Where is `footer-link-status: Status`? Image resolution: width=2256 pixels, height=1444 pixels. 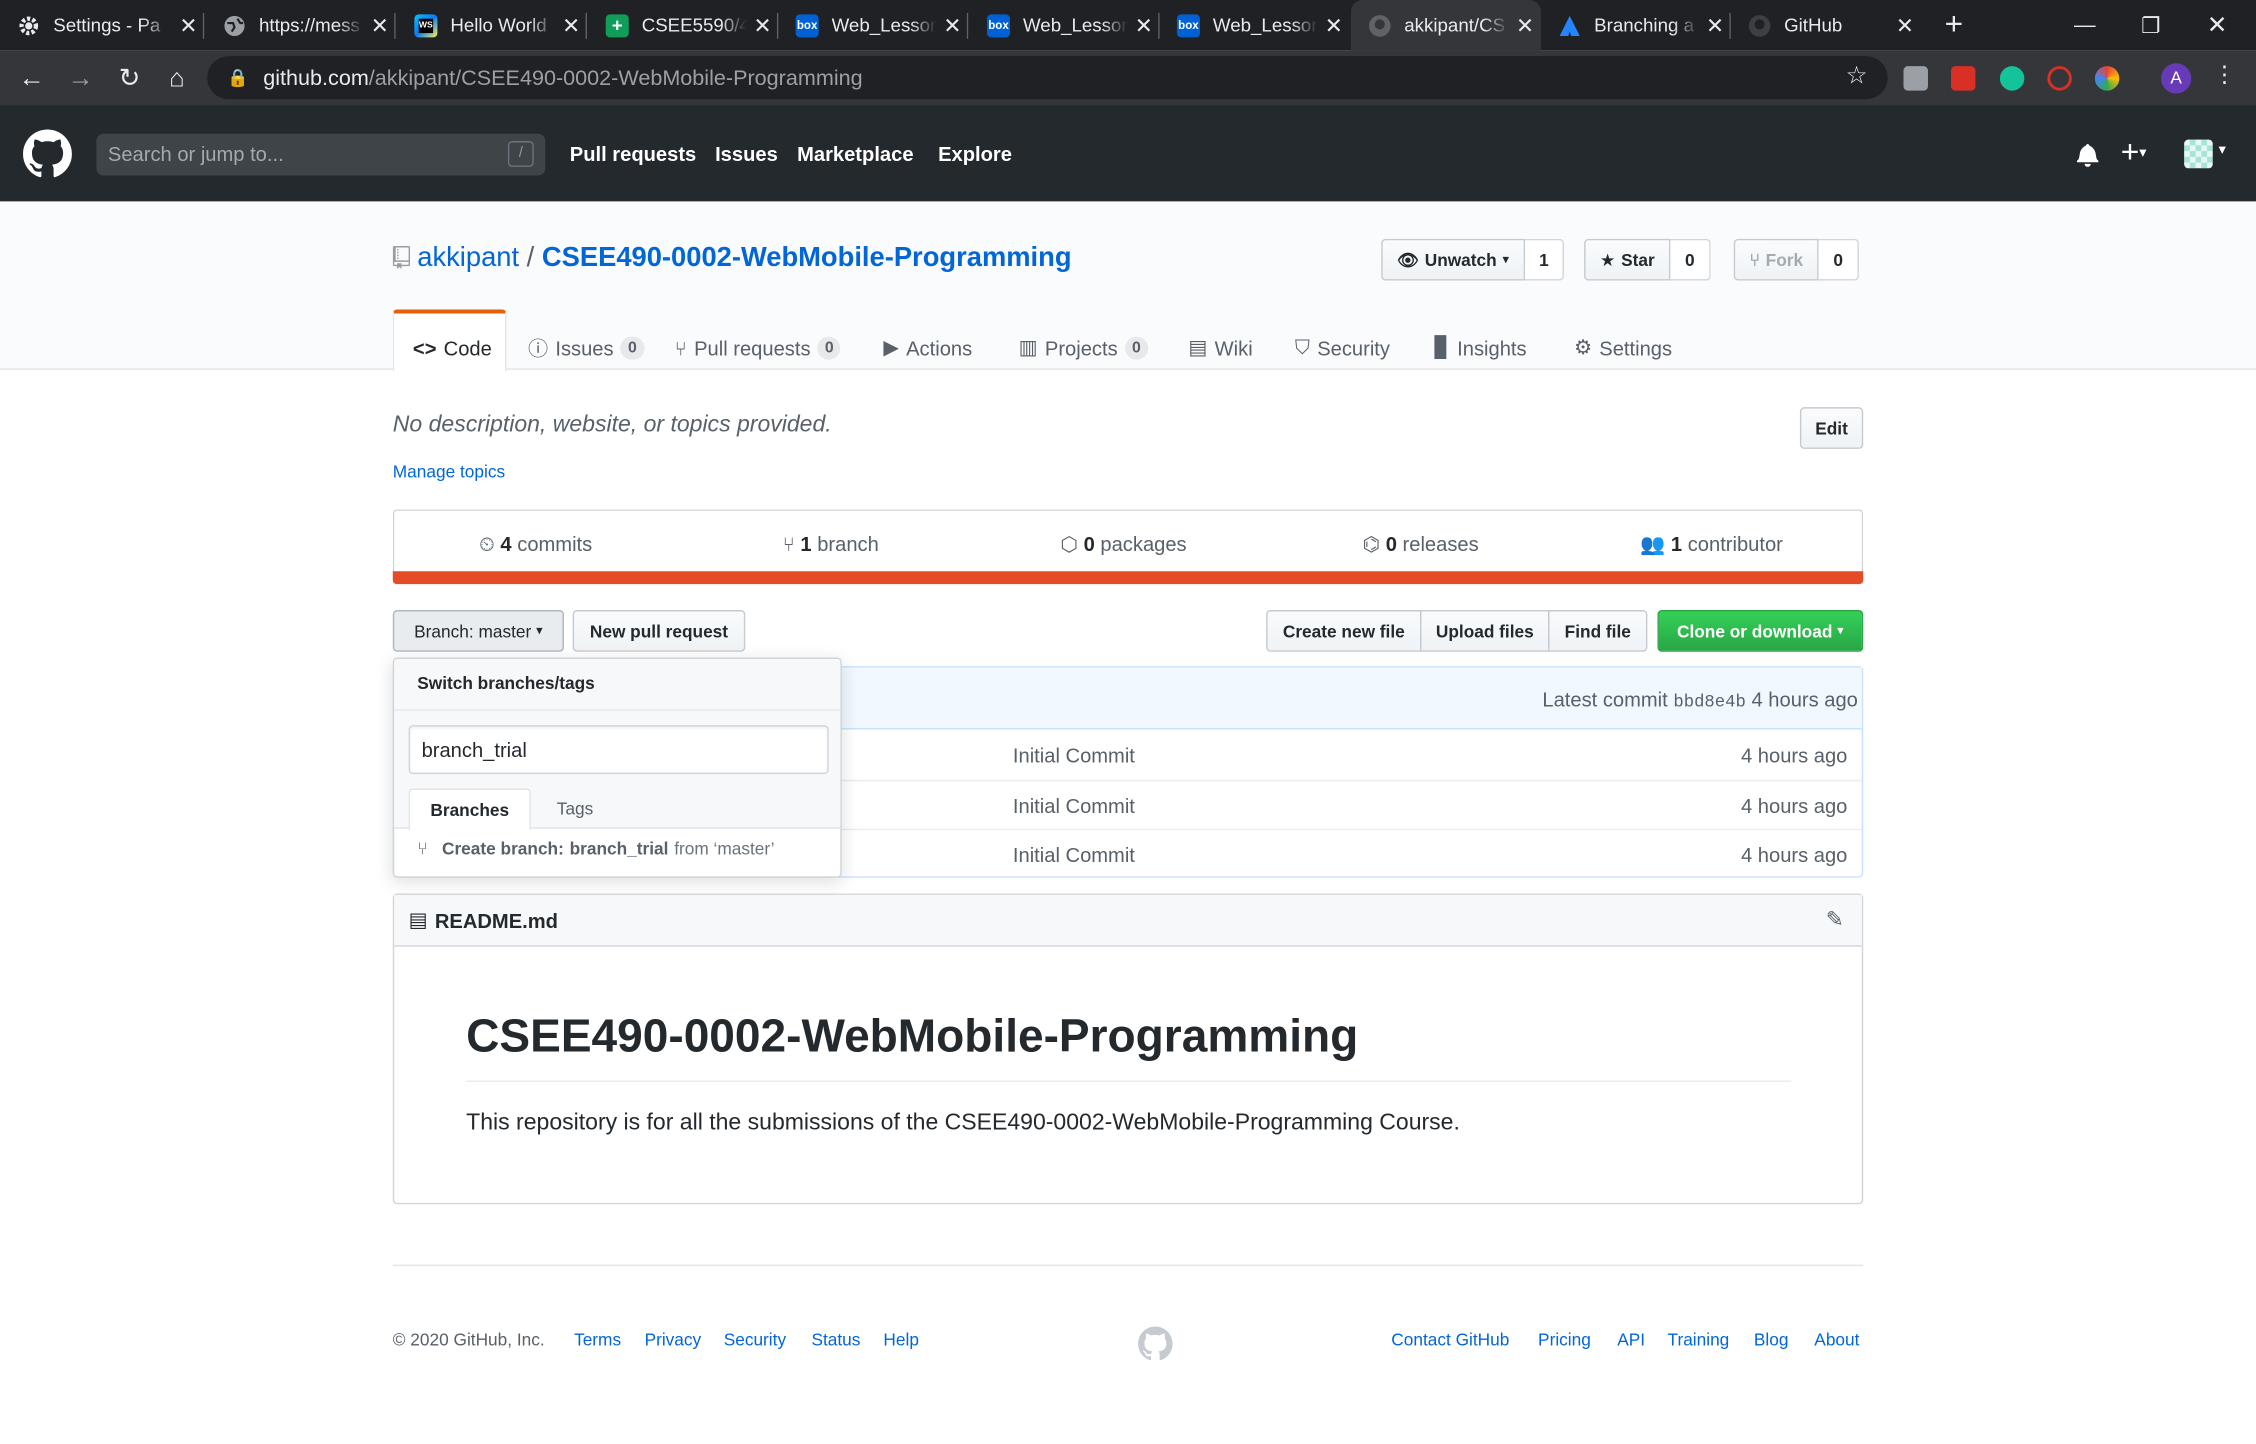 footer-link-status: Status is located at coordinates (835, 1339).